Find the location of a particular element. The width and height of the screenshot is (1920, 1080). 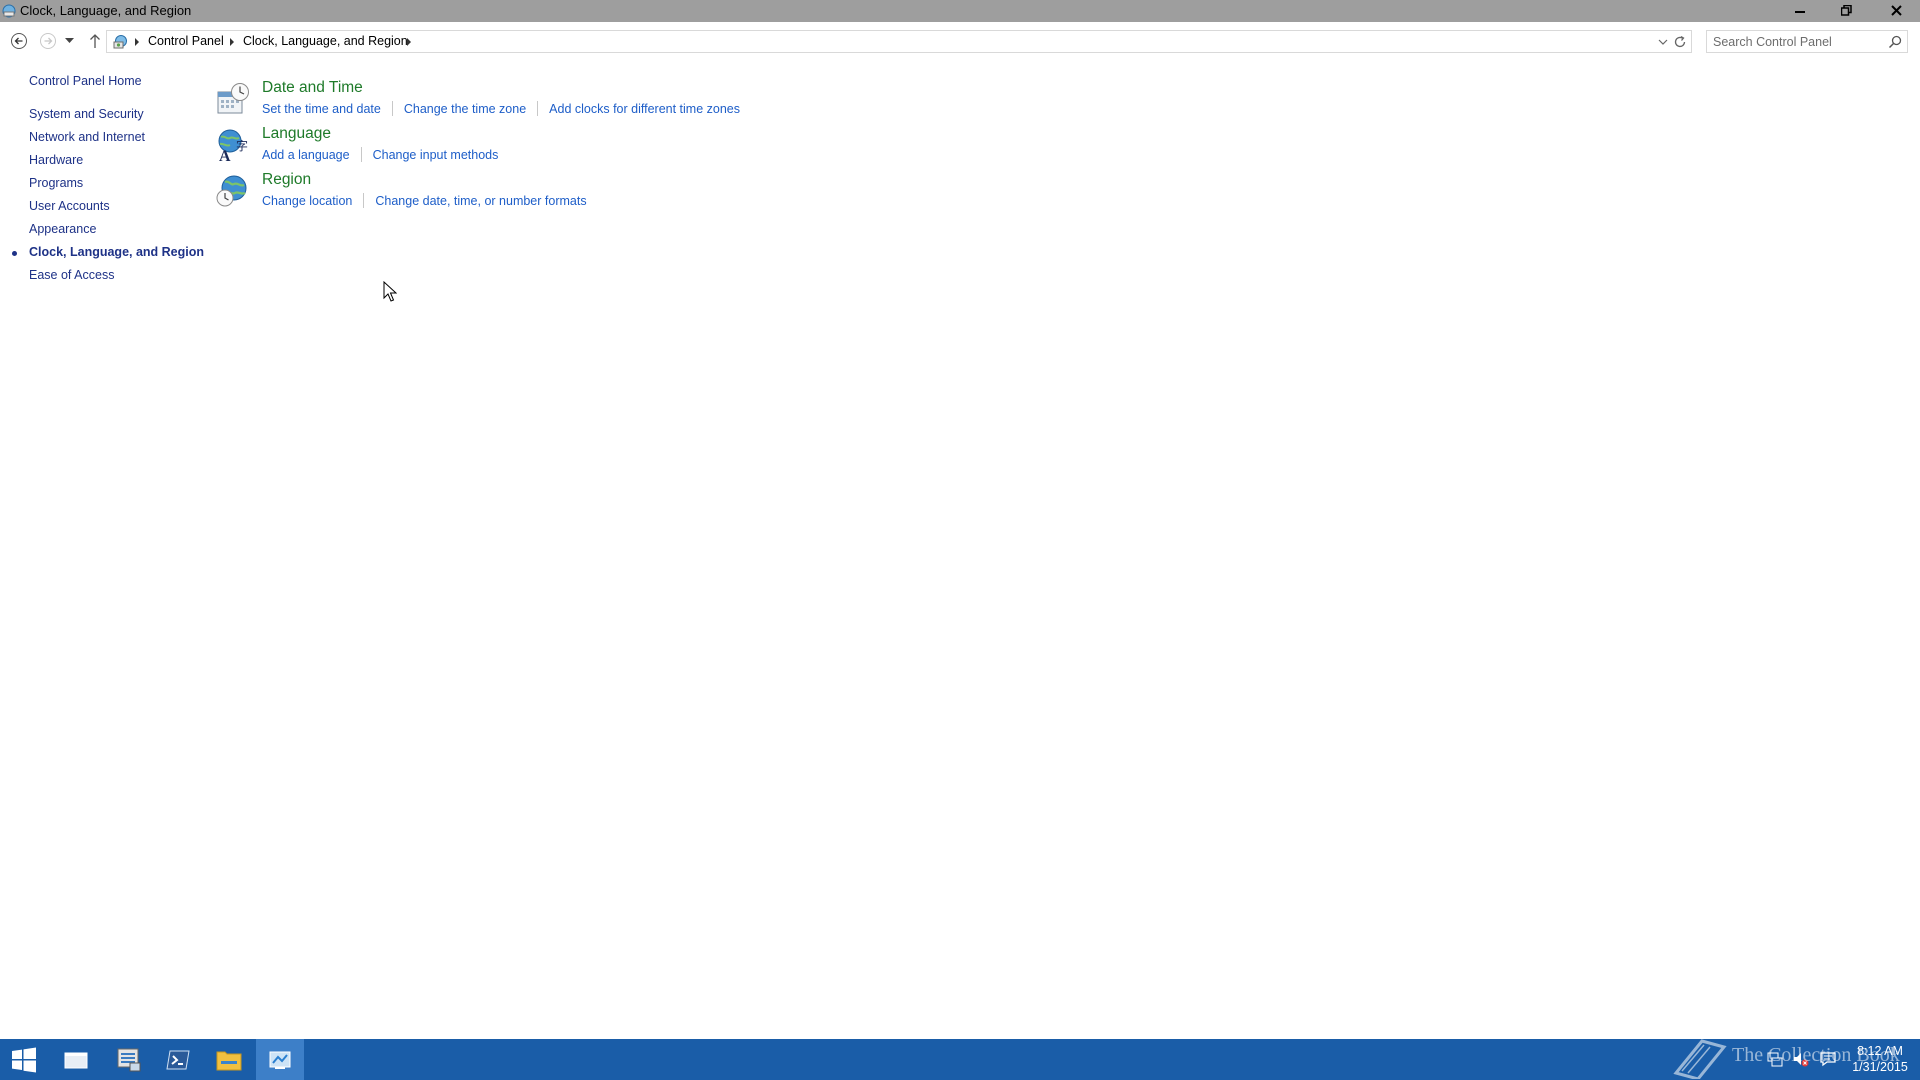

address-history-chevron-icon is located at coordinates (1663, 42).